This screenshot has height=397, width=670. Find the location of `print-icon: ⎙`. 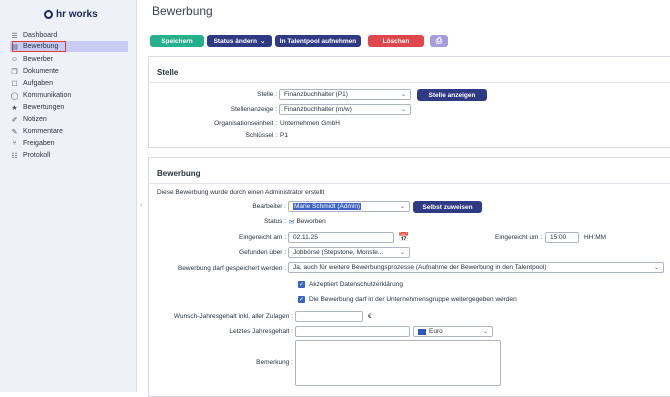

print-icon: ⎙ is located at coordinates (439, 41).